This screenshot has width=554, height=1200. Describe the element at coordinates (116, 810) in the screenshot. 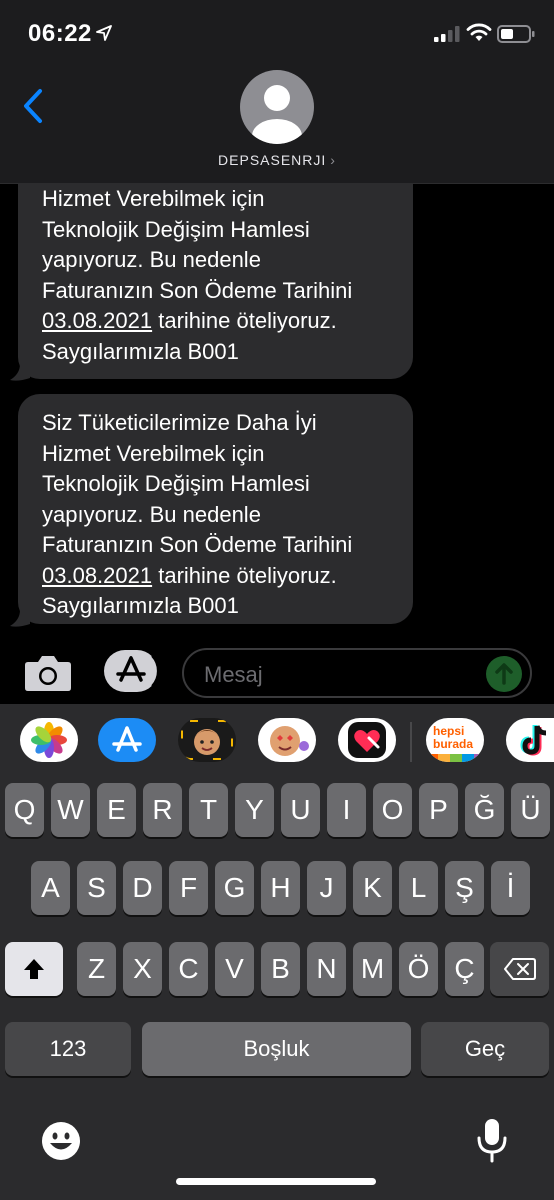

I see `key-e: E` at that location.